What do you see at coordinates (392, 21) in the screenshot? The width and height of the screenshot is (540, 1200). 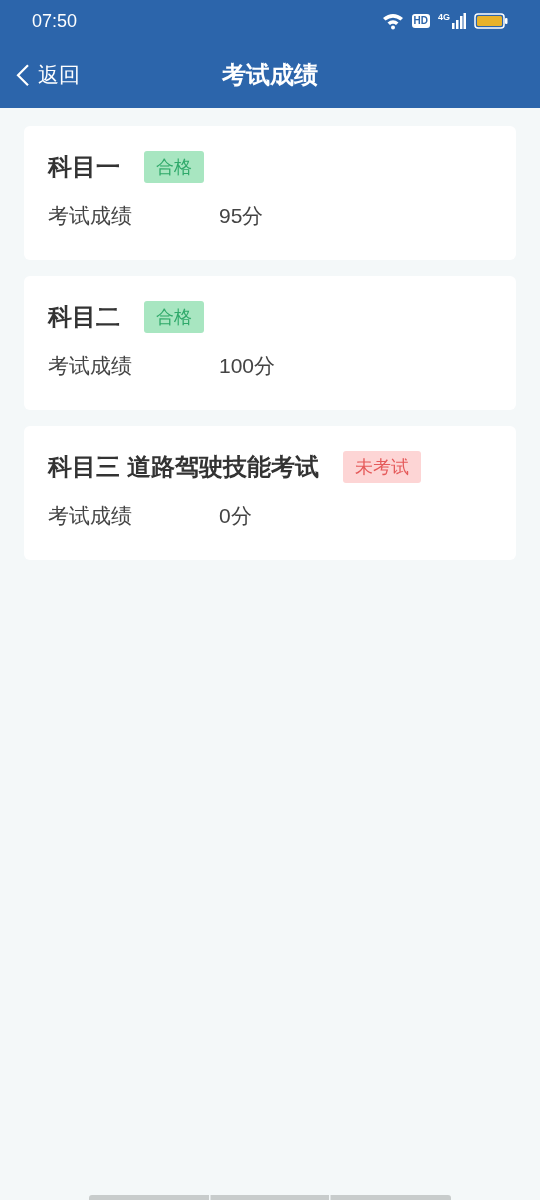 I see `wifi-icon` at bounding box center [392, 21].